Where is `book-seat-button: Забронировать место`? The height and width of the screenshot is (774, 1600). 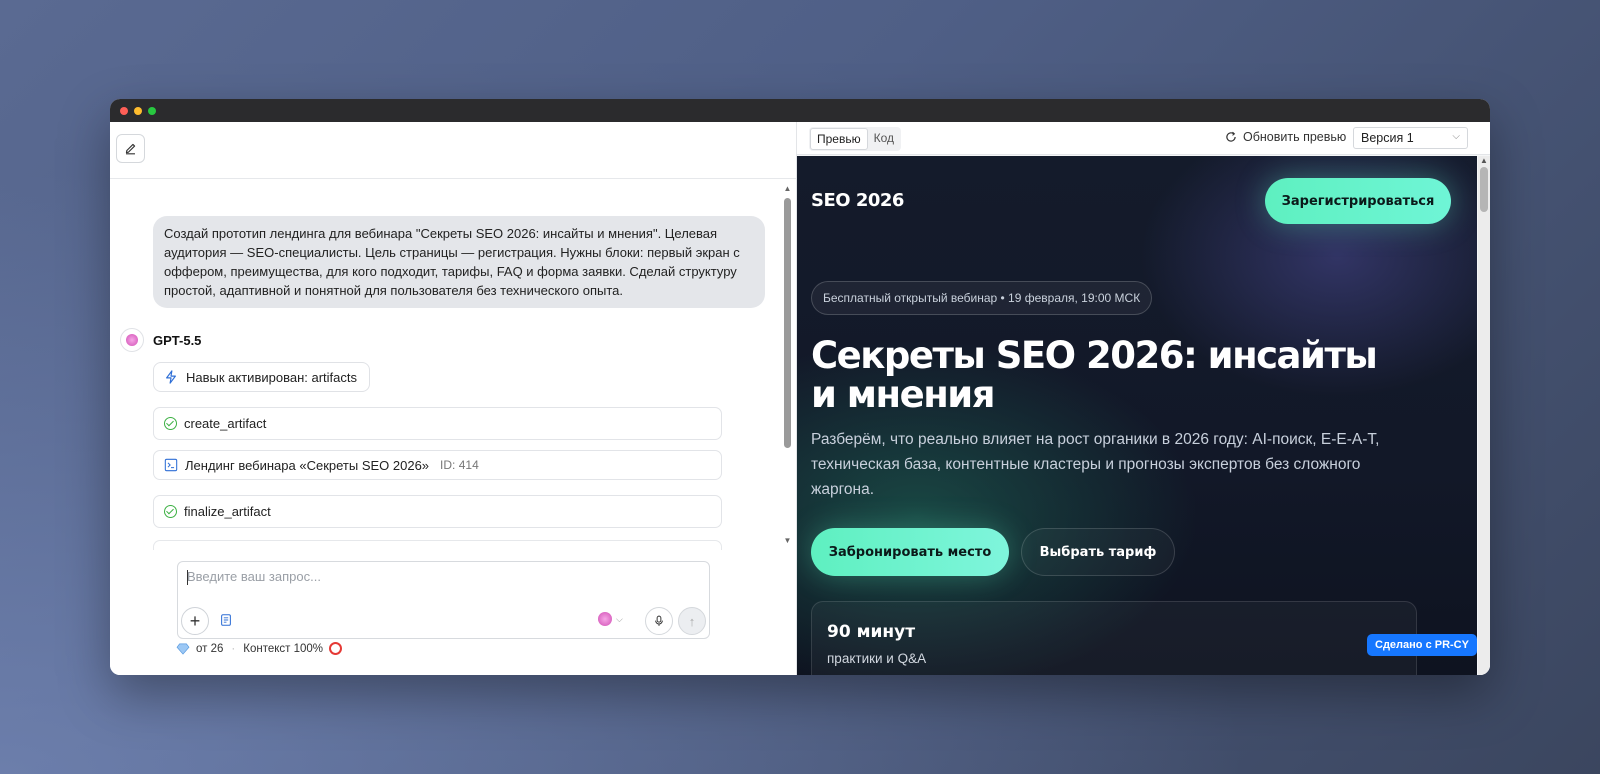 book-seat-button: Забронировать место is located at coordinates (910, 552).